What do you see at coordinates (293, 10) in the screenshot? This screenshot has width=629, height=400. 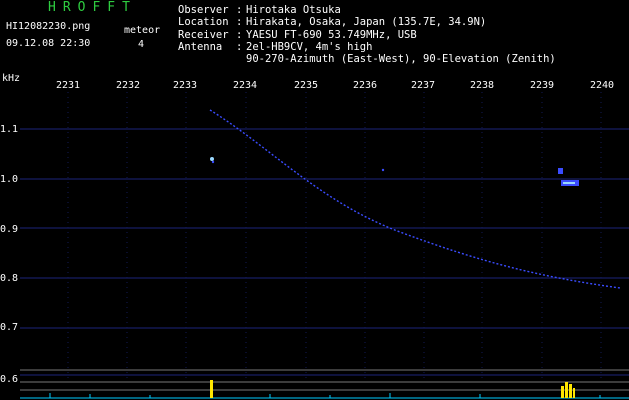 I see `observer-value: Hirotaka Otsuka` at bounding box center [293, 10].